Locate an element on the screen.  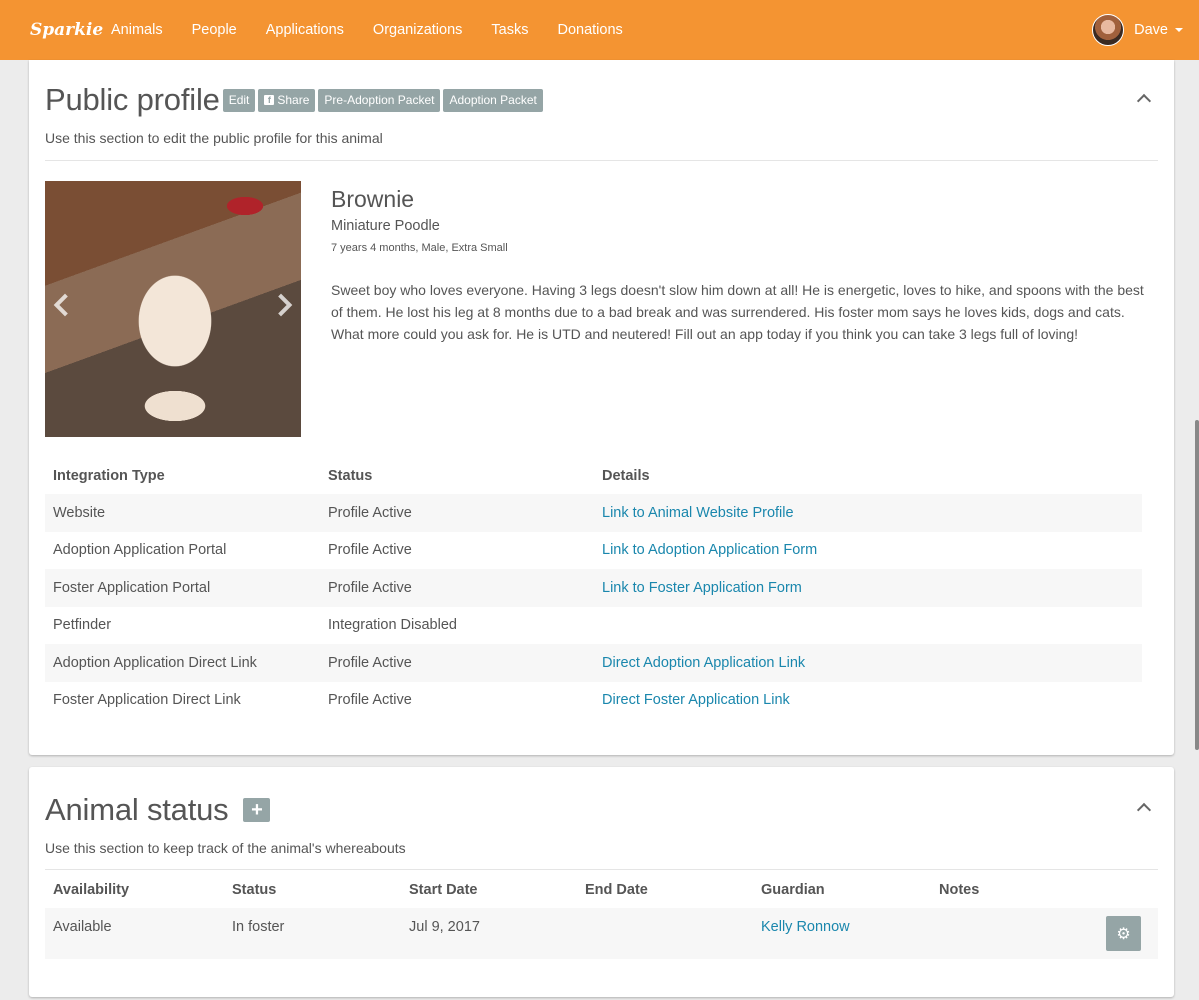
integration-status: Integration Disabled is located at coordinates (392, 625).